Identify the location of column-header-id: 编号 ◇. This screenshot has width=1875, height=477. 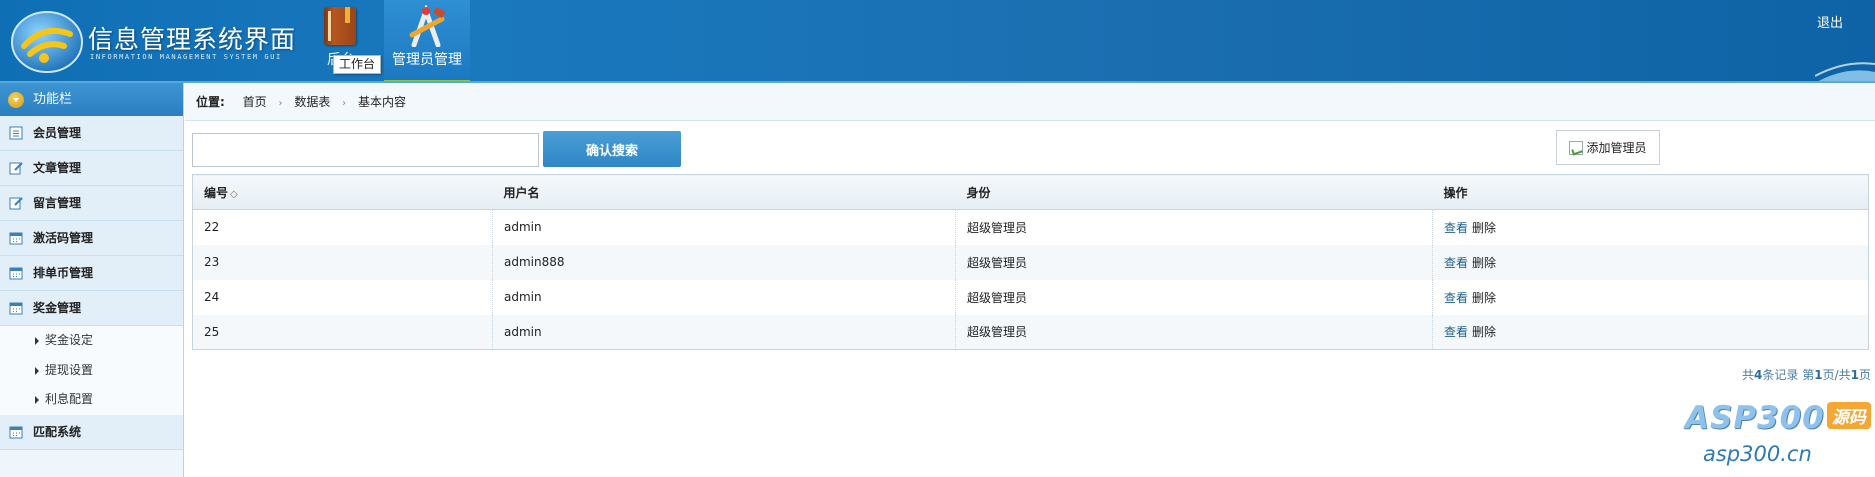
(342, 192).